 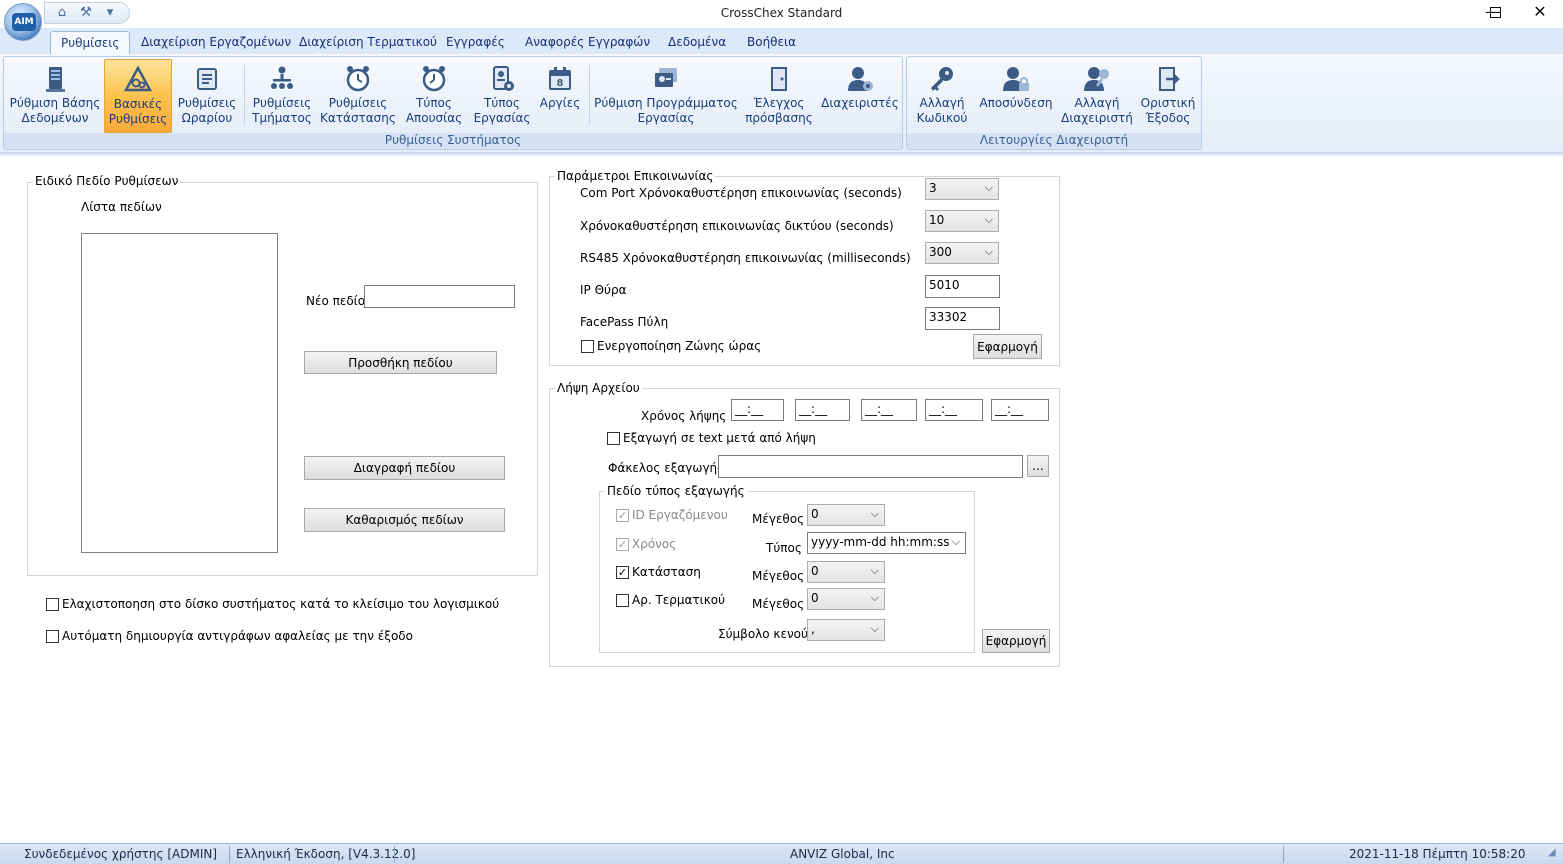 I want to click on department-settings-button: Ρυθμίσεις Τμήματος, so click(x=282, y=96).